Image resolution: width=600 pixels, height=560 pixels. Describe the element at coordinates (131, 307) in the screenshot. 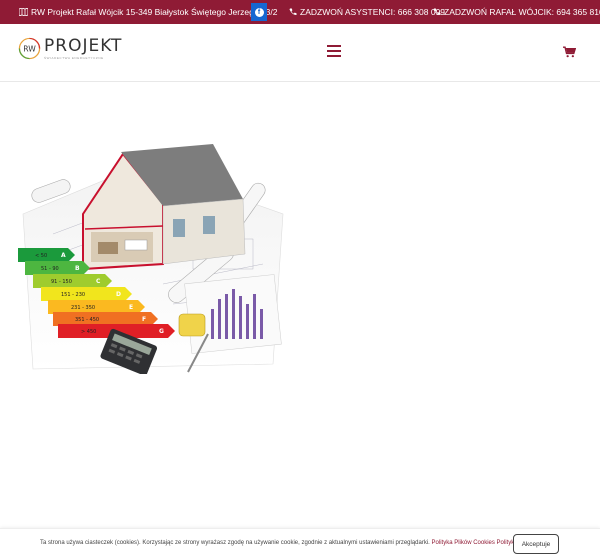

I see `svg-text: E` at that location.